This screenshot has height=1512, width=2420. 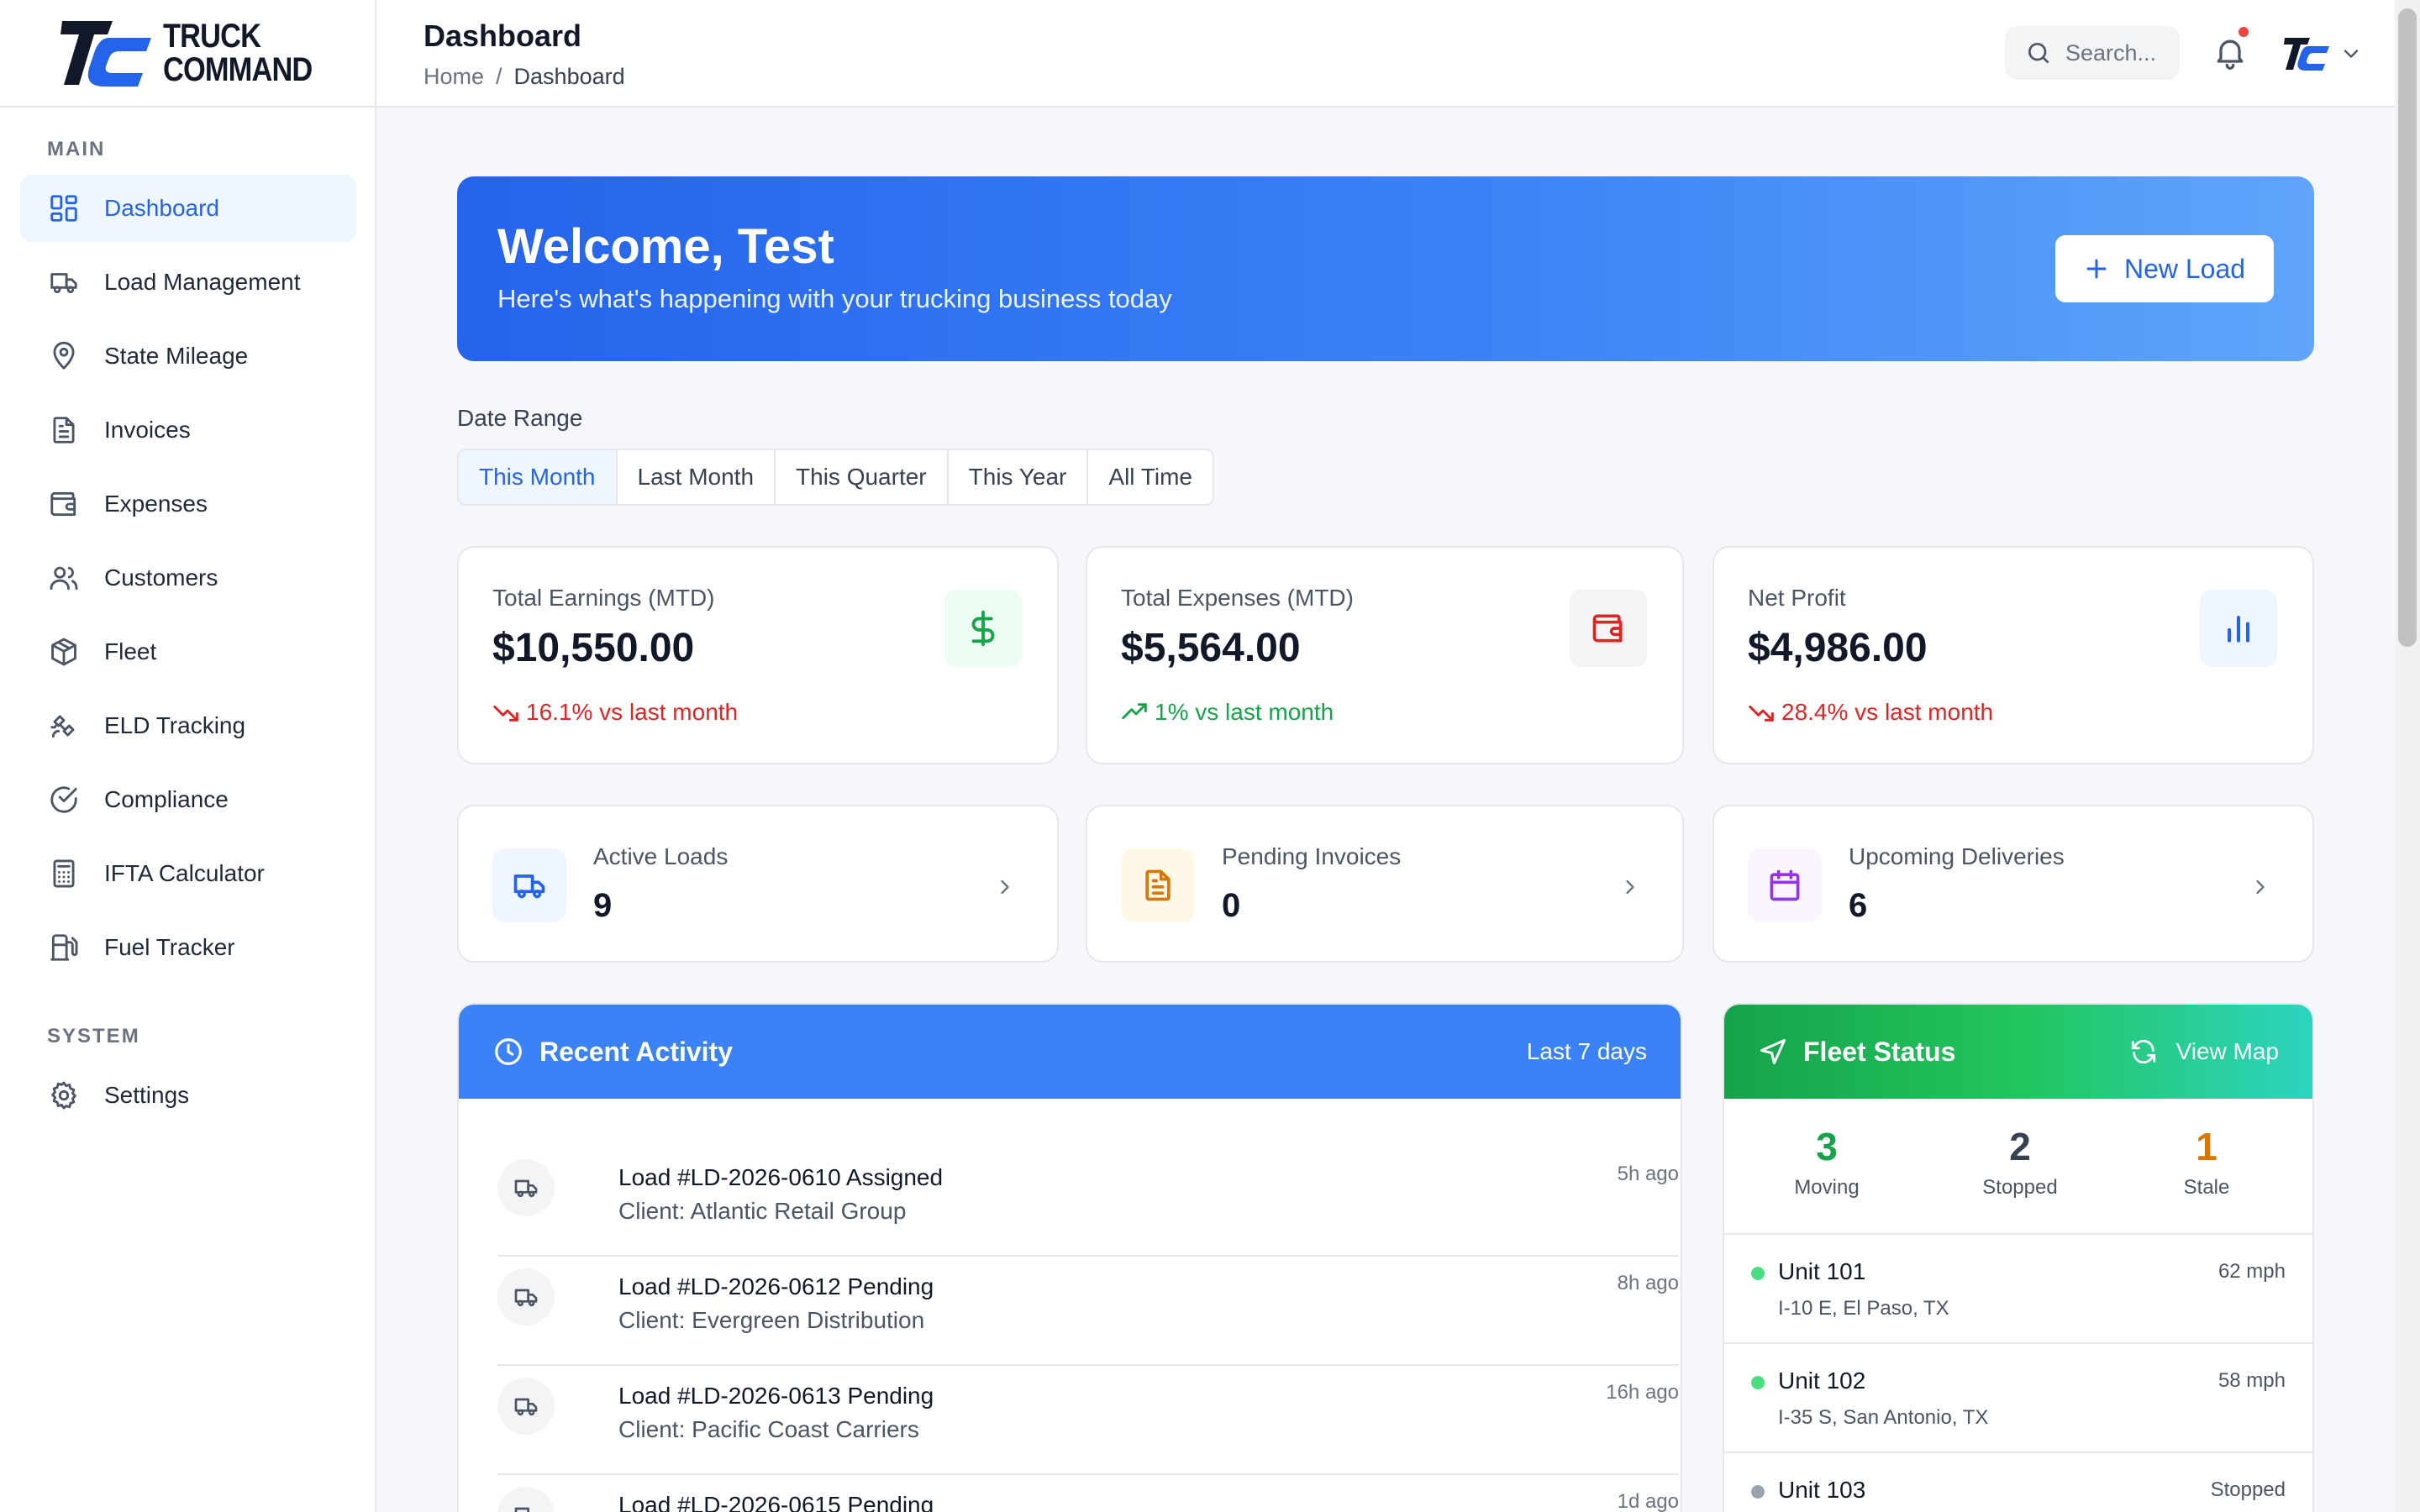 I want to click on tab-last-month: Last Month, so click(x=697, y=477).